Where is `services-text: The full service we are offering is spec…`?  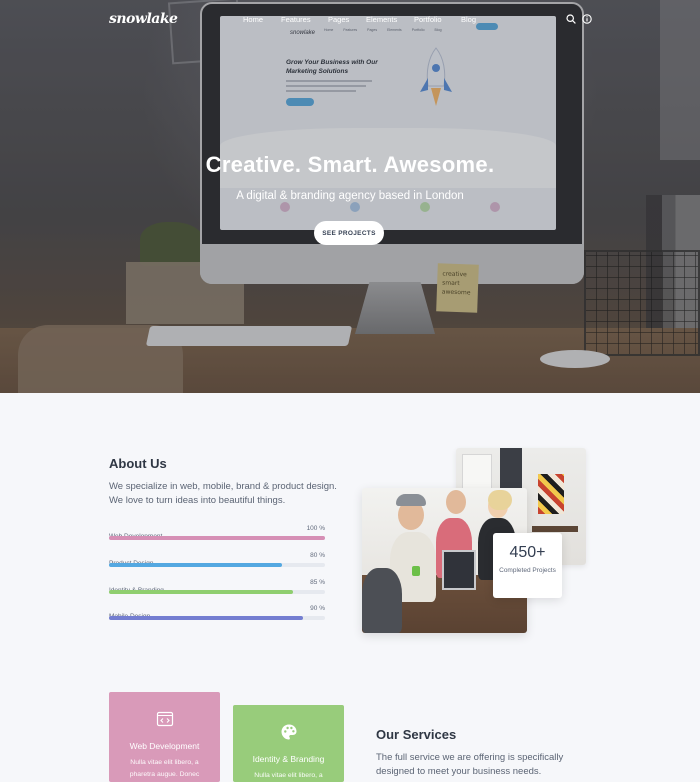
services-text: The full service we are offering is spec… is located at coordinates (470, 764).